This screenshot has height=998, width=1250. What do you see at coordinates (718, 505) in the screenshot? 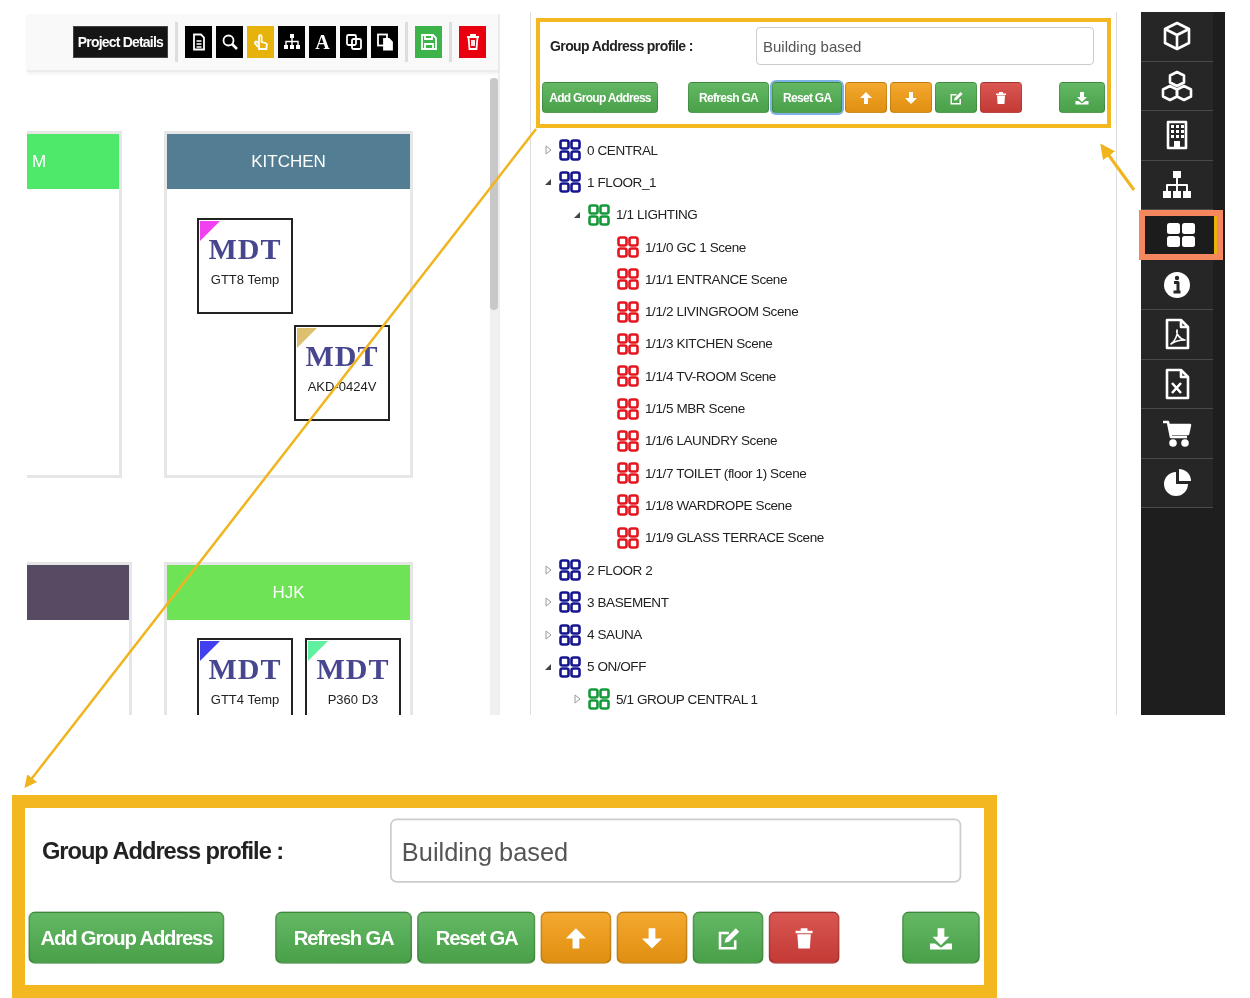
I see `tree-item: 1/1/8 WARDROPE Scene` at bounding box center [718, 505].